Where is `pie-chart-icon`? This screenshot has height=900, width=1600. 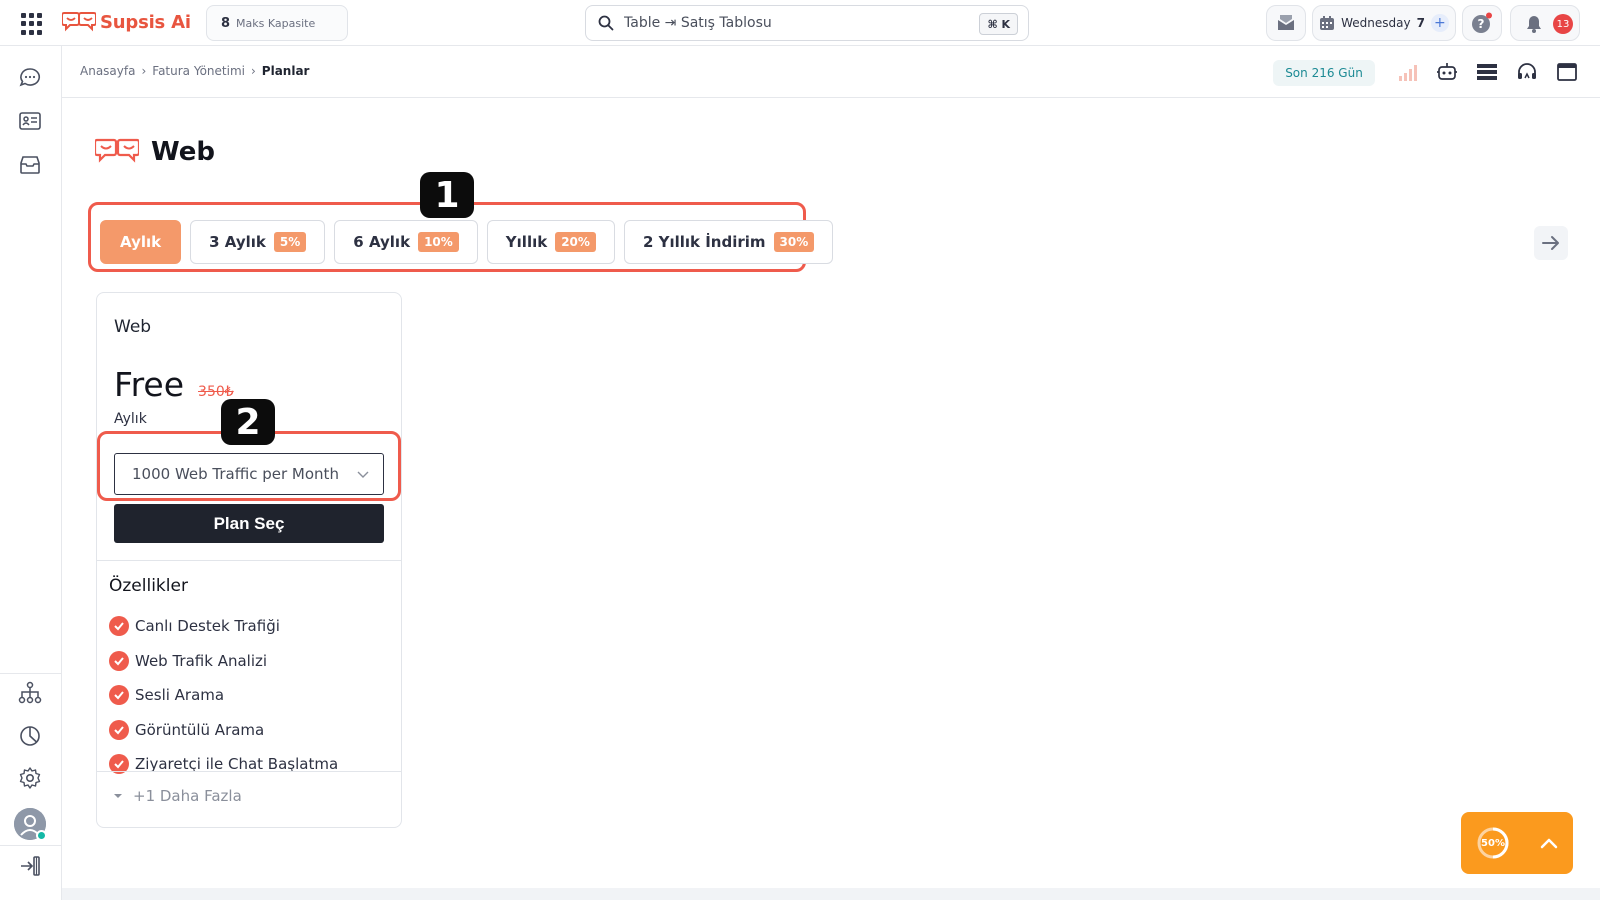 pie-chart-icon is located at coordinates (30, 736).